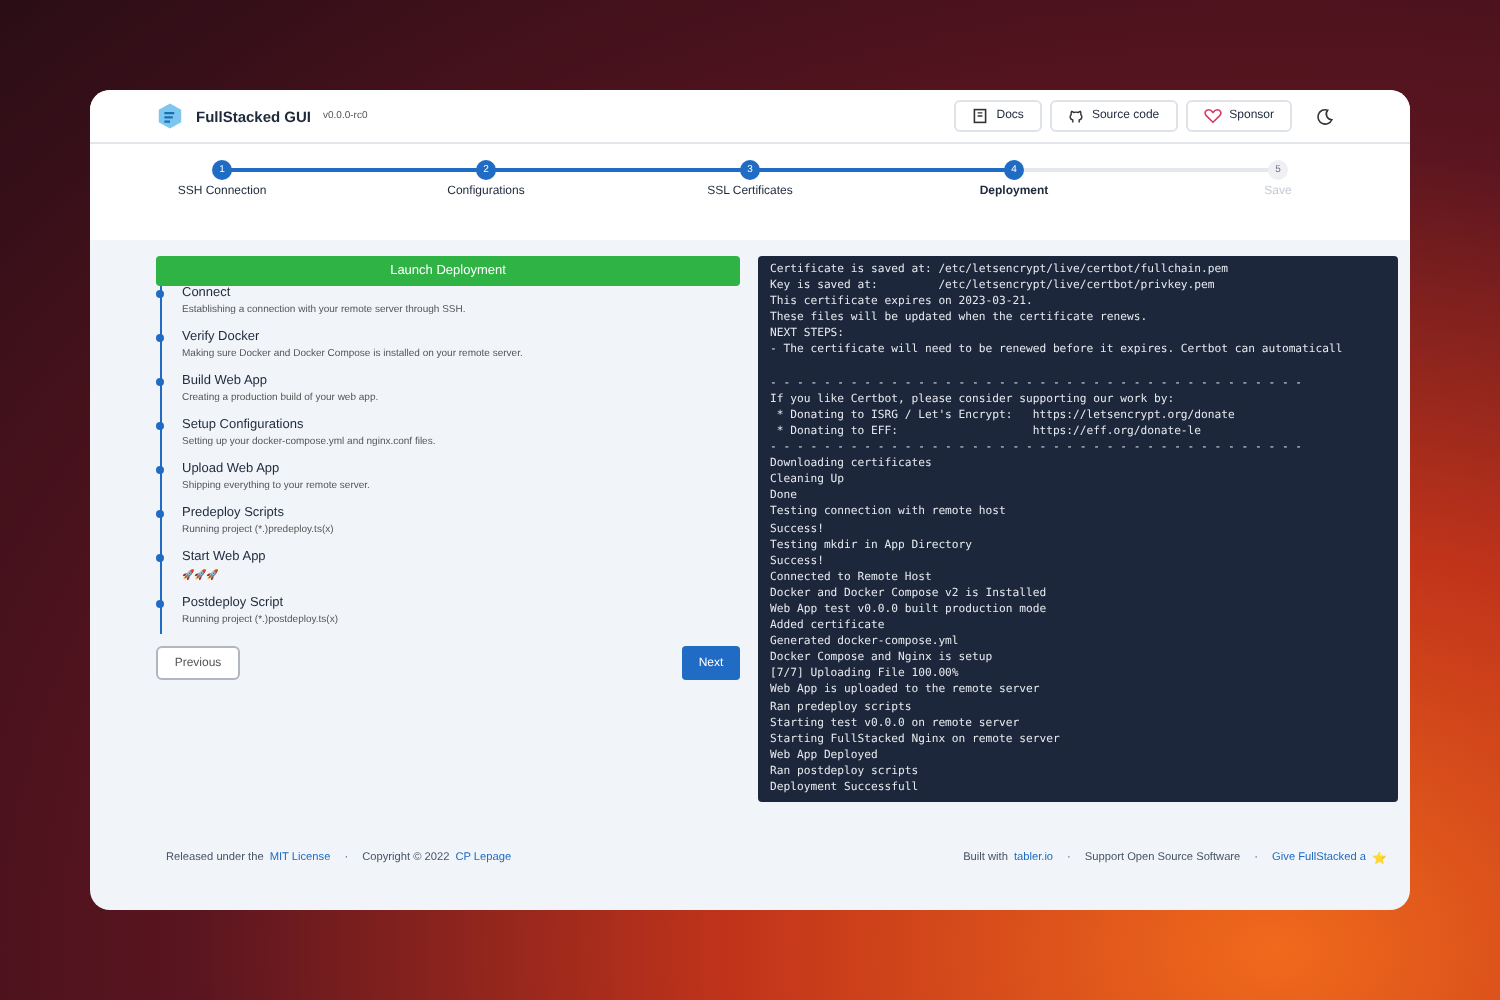 The image size is (1500, 1000). I want to click on github-icon, so click(1075, 116).